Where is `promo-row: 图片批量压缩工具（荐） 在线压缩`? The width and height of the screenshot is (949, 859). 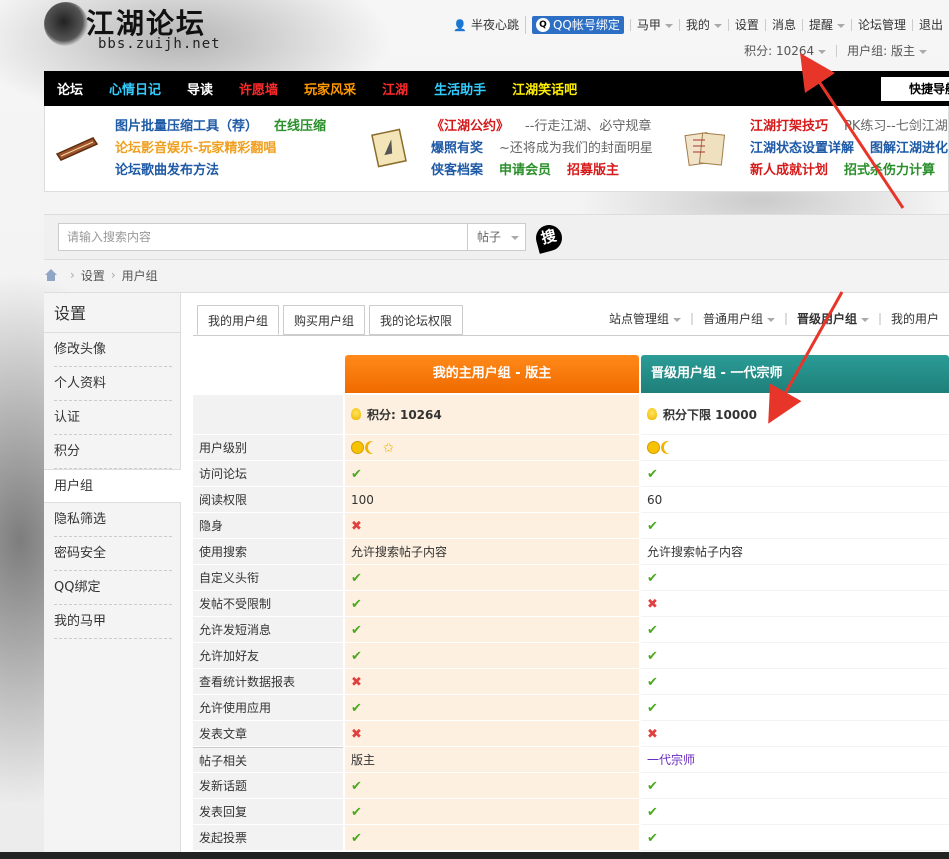 promo-row: 图片批量压缩工具（荐） 在线压缩 is located at coordinates (228, 127).